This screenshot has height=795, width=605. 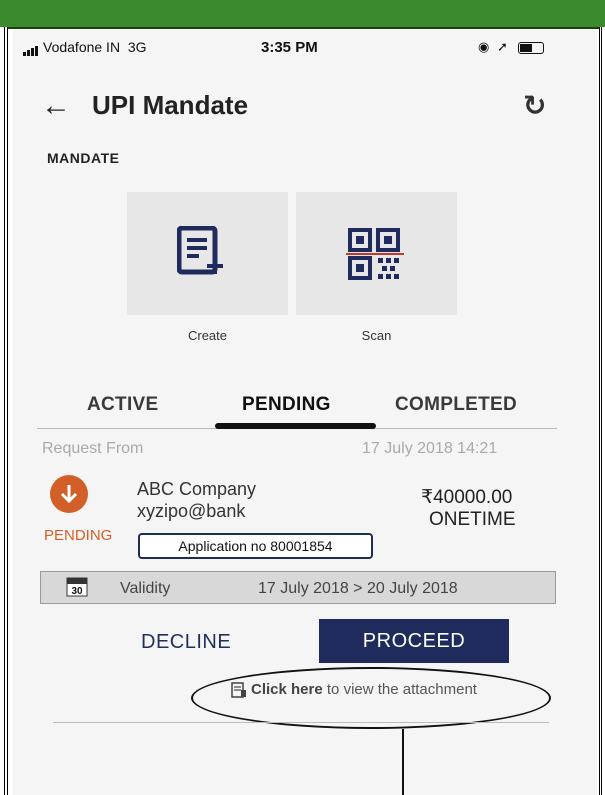 I want to click on orientation-lock-icon: ◉, so click(x=484, y=46).